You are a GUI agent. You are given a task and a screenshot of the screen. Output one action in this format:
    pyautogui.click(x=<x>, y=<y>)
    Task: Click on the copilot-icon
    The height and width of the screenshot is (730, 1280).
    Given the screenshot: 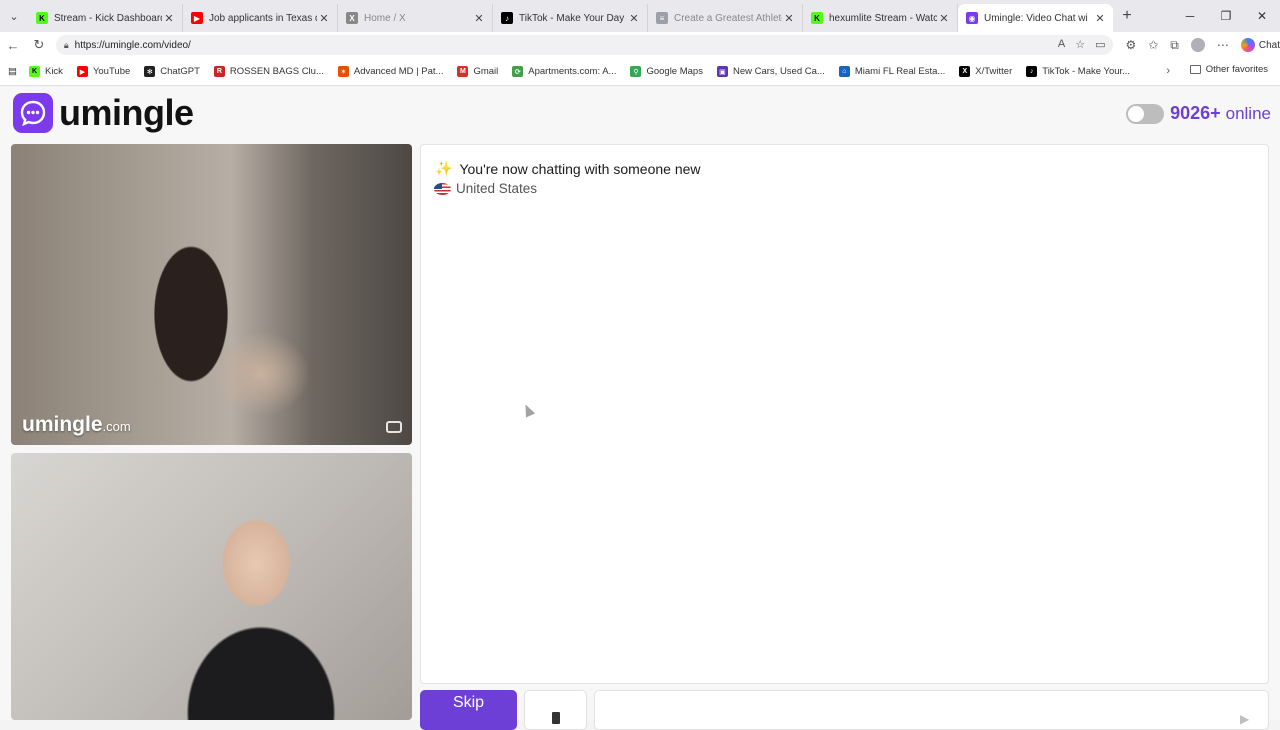 What is the action you would take?
    pyautogui.click(x=1247, y=45)
    